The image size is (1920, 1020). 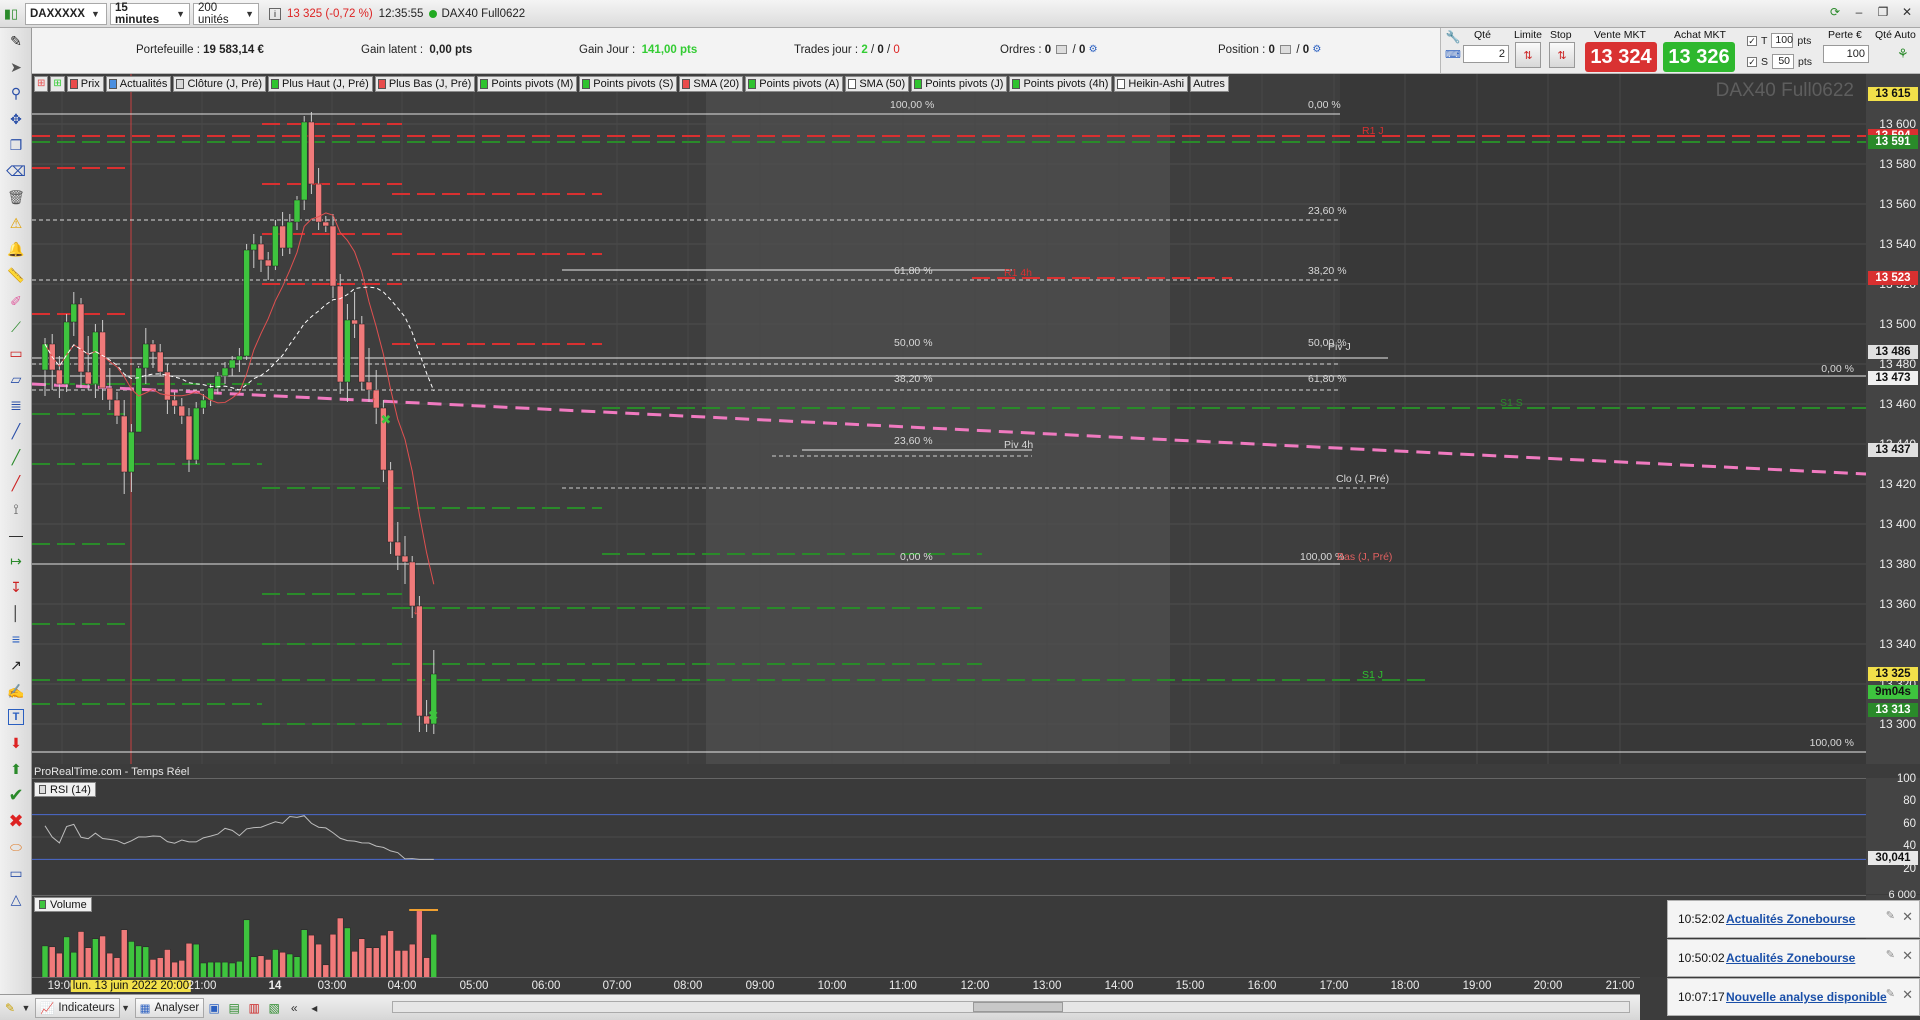 I want to click on info-icon: i, so click(x=275, y=13).